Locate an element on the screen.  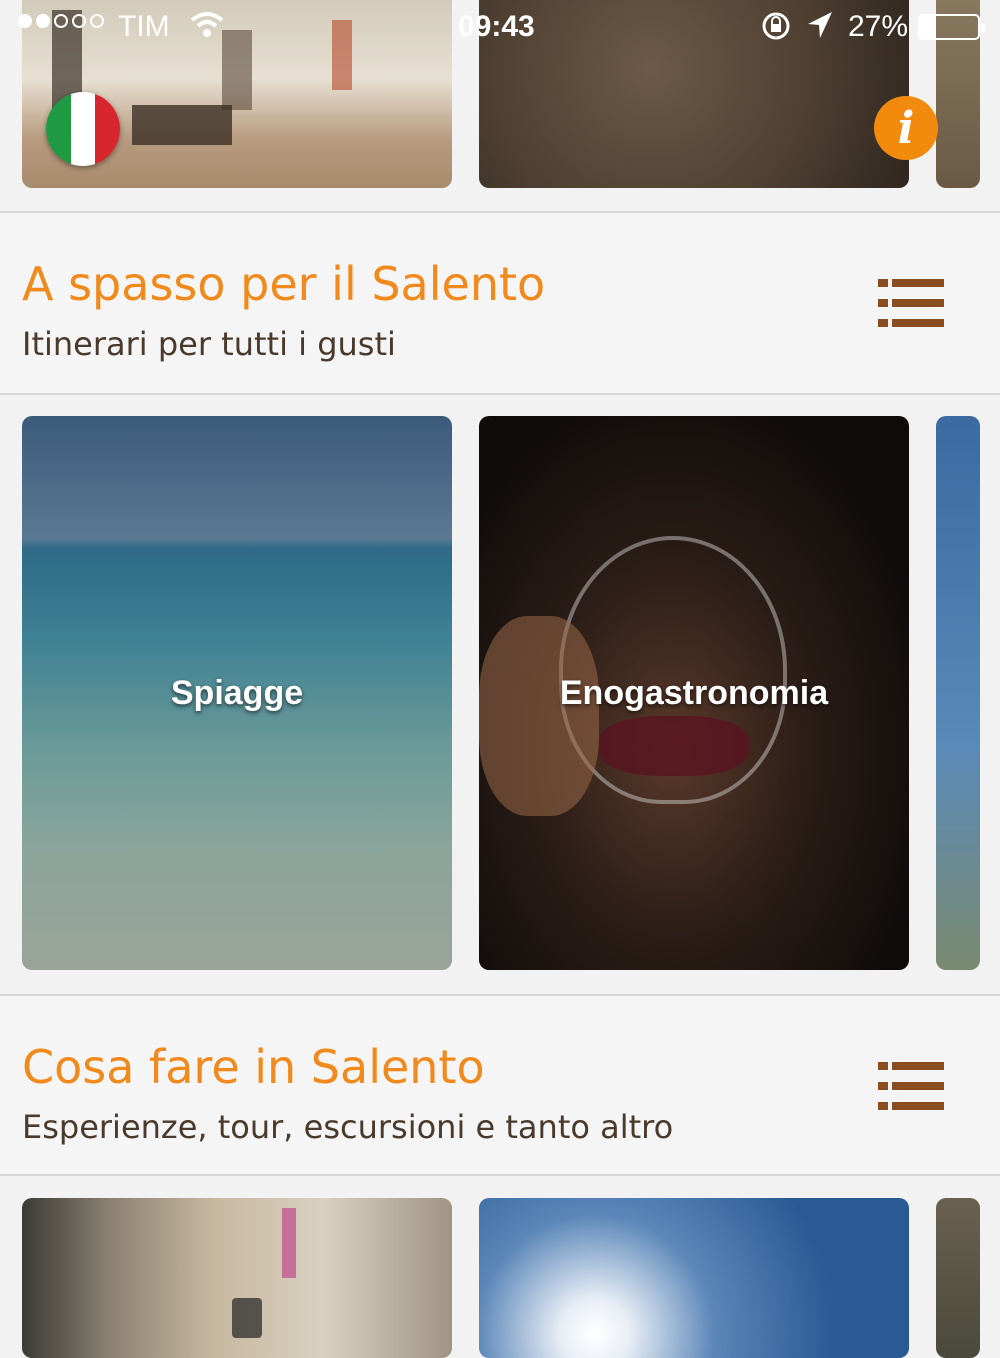
rotation-lock-icon is located at coordinates (776, 30).